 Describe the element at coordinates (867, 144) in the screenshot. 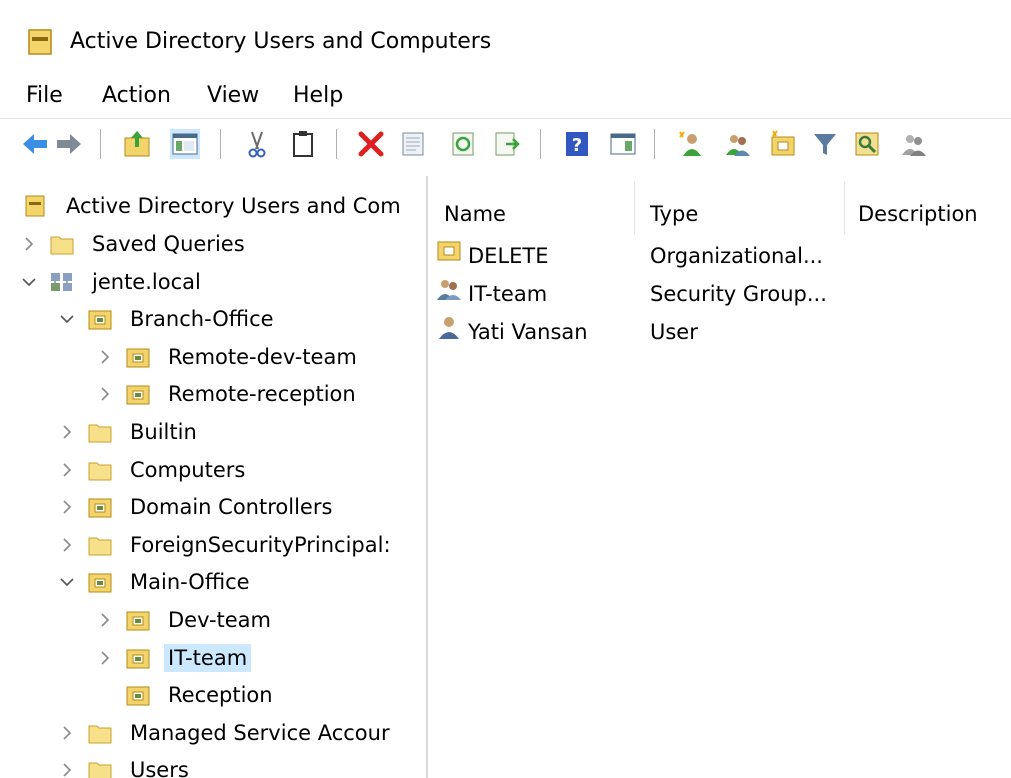

I see `find-icon` at that location.